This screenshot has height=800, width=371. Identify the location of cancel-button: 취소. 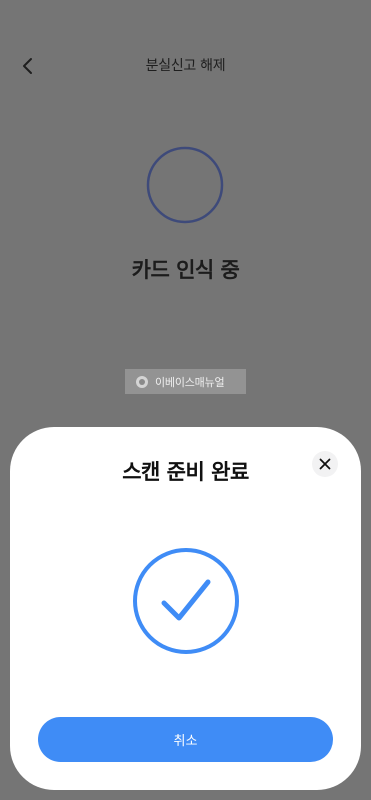
(185, 739).